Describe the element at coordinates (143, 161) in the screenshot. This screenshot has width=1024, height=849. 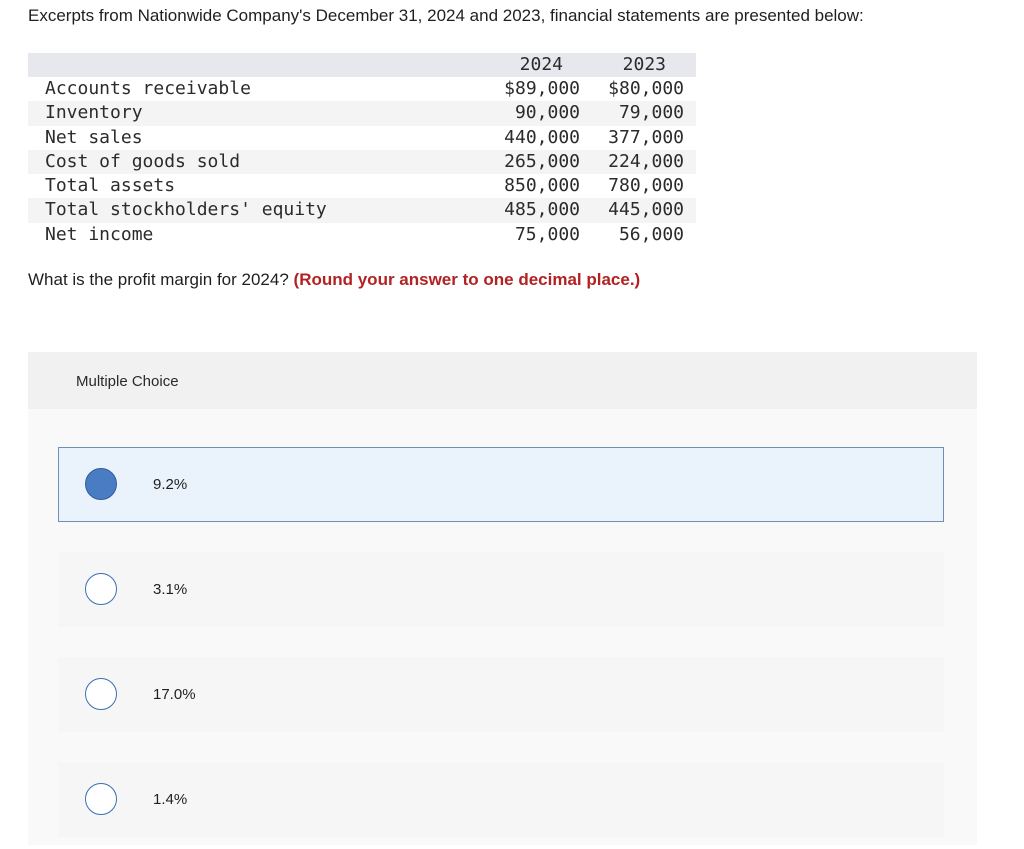
I see `row-label: Cost of goods sold` at that location.